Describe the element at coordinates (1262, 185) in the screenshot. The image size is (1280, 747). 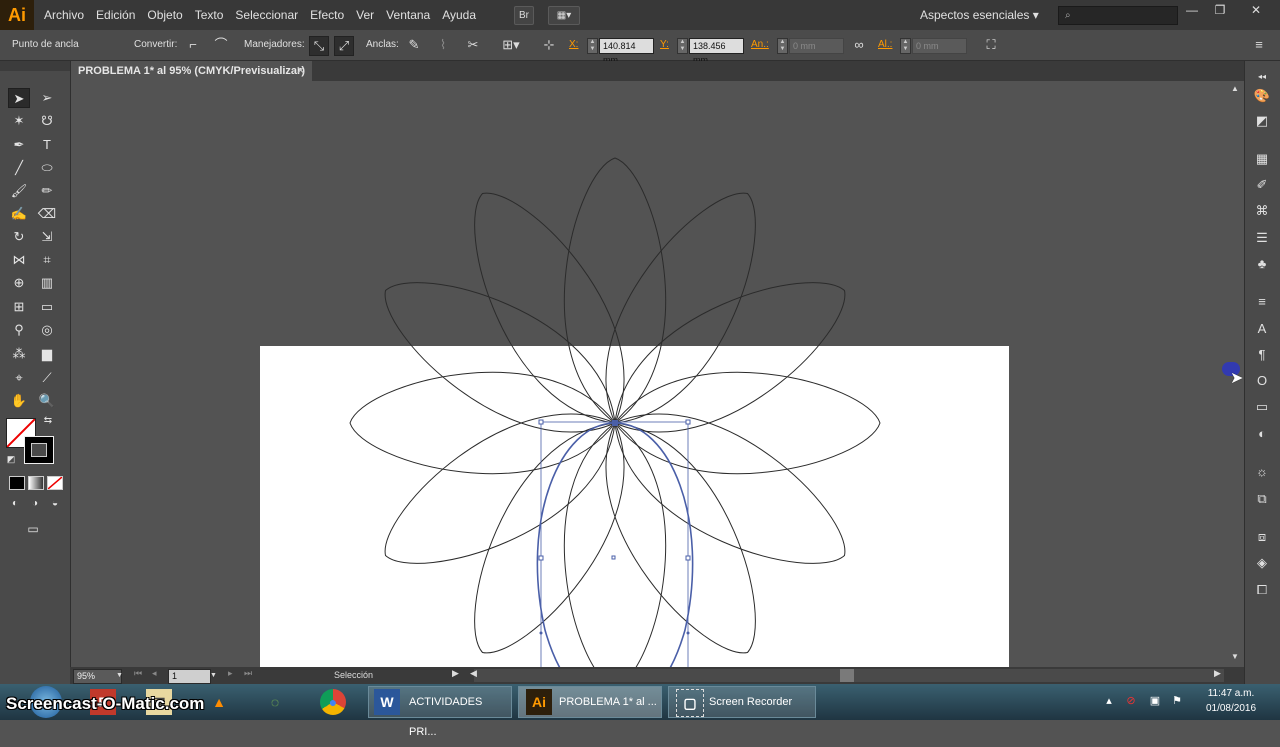
I see `brushes-panel-icon: ✐` at that location.